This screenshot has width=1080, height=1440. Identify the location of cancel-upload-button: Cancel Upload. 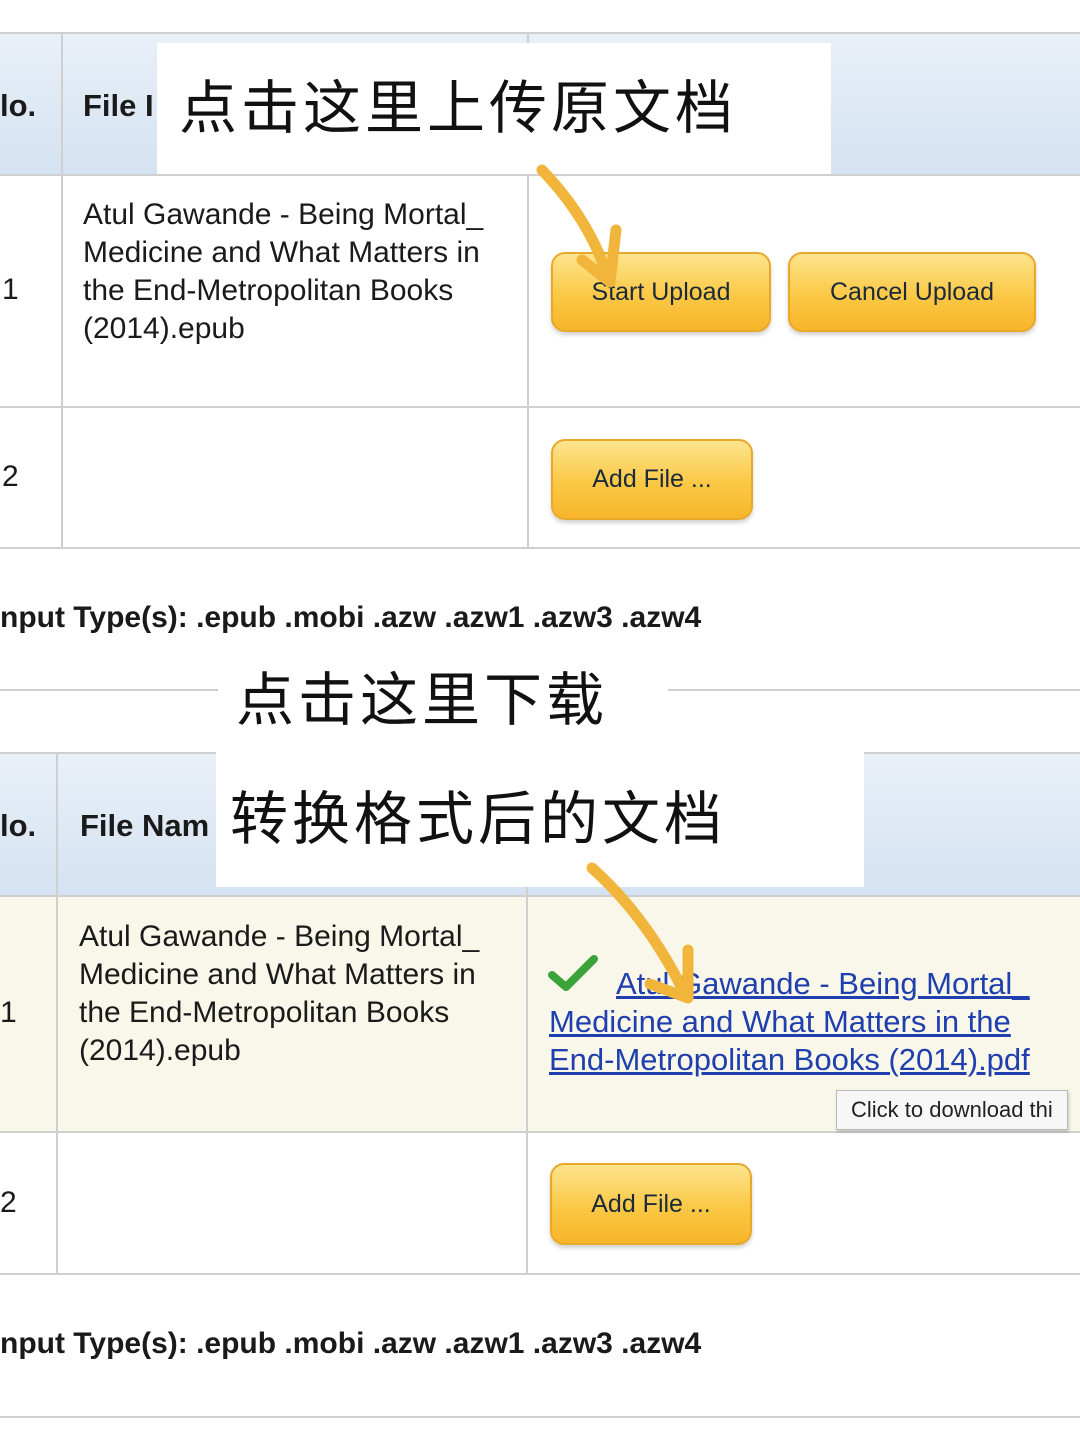
(912, 292).